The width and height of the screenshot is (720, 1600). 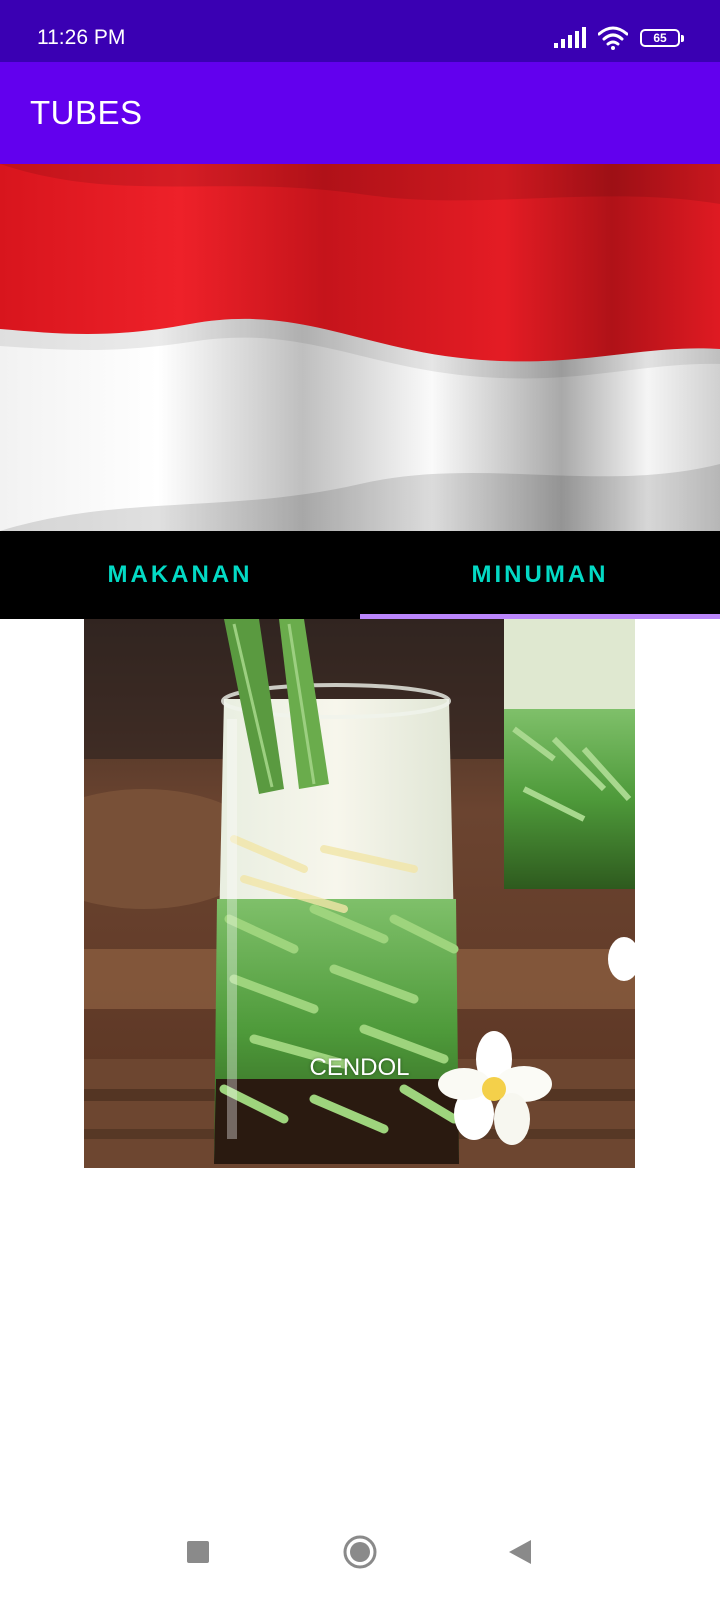 I want to click on battery-level: 65, so click(x=660, y=38).